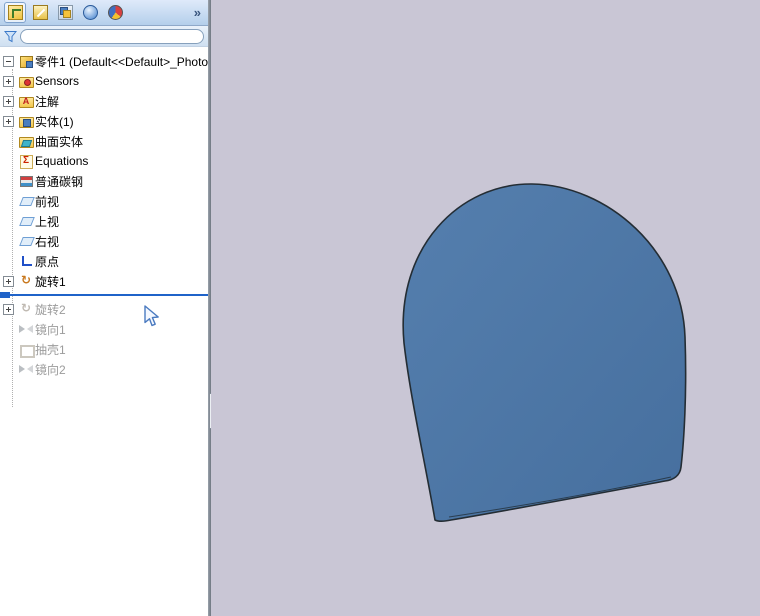 The width and height of the screenshot is (760, 616). I want to click on dimxpert-manager-icon, so click(90, 12).